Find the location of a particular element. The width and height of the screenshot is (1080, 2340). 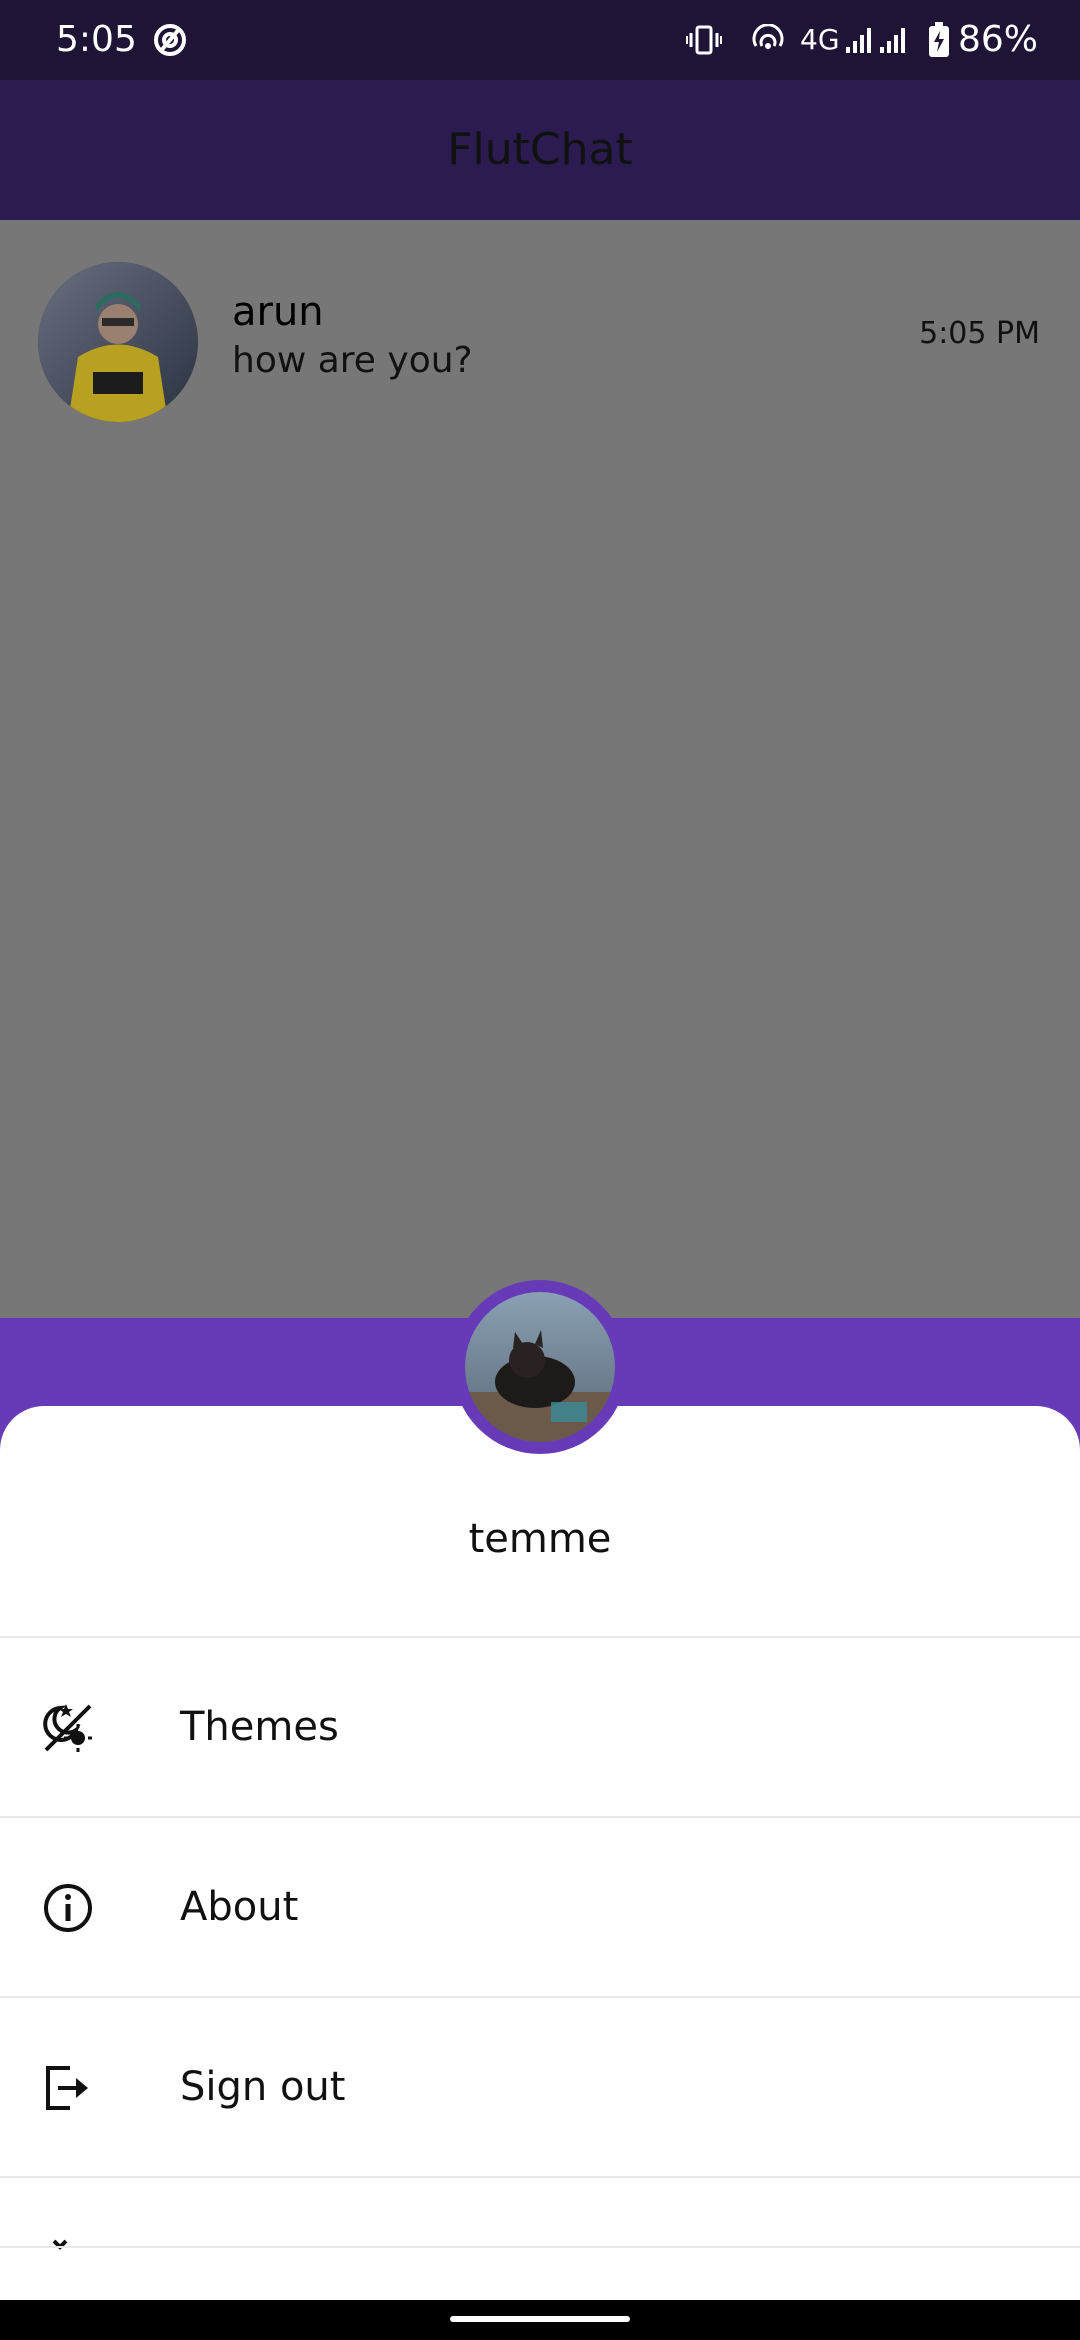

menu-item-sign-out: Sign out is located at coordinates (540, 2087).